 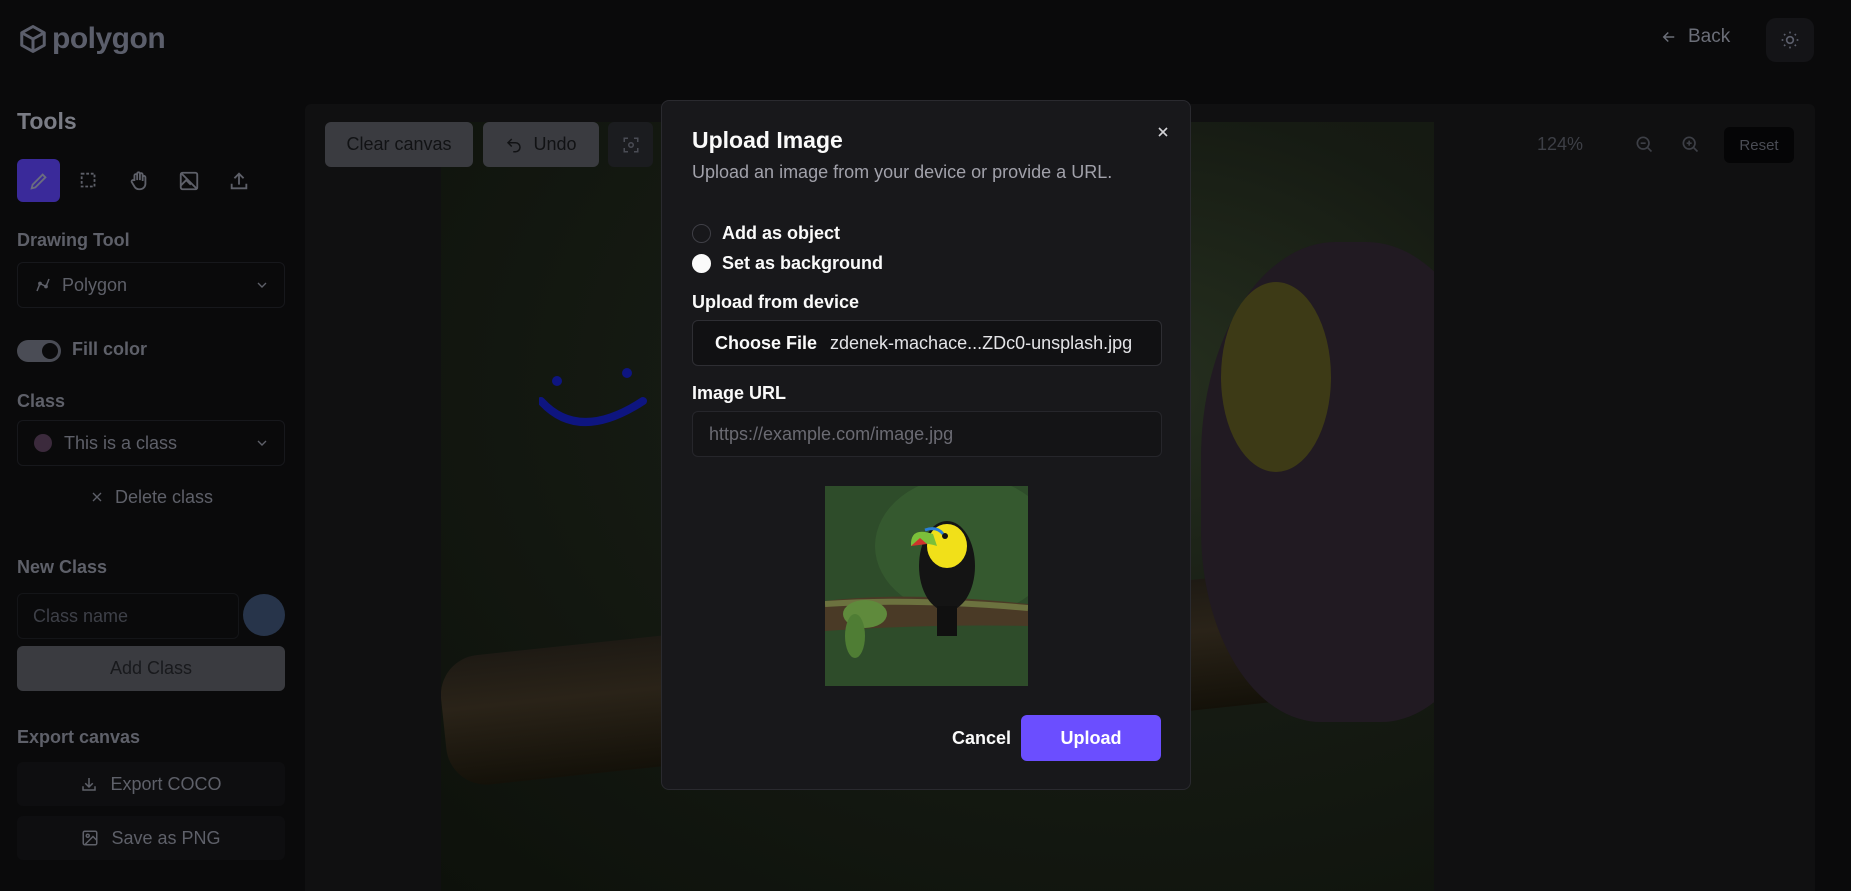 I want to click on arrow-left-icon, so click(x=1668, y=37).